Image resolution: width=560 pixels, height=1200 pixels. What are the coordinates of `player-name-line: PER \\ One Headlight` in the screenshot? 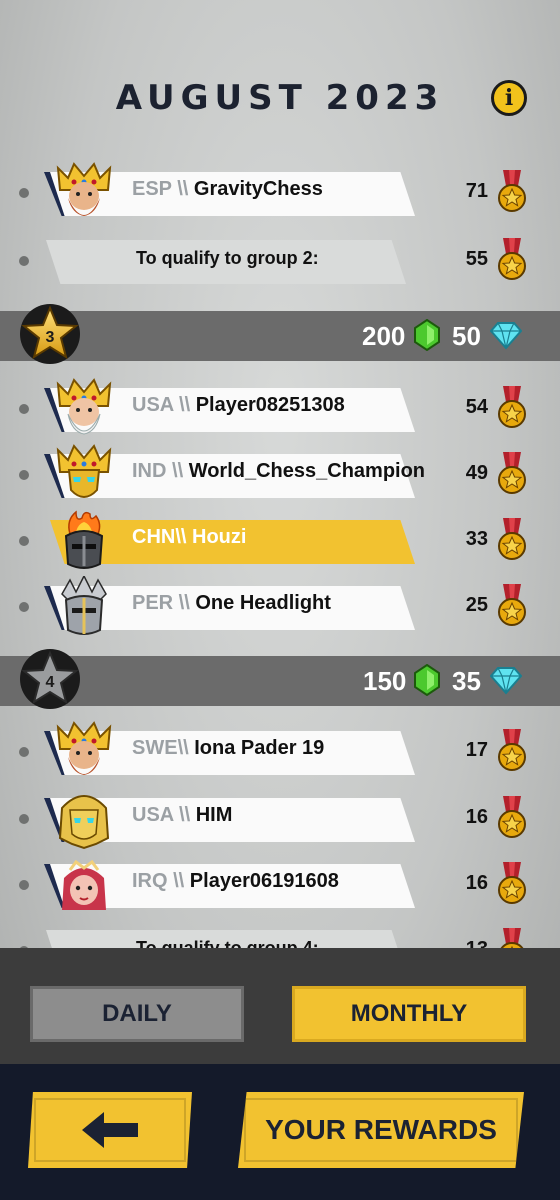 It's located at (231, 603).